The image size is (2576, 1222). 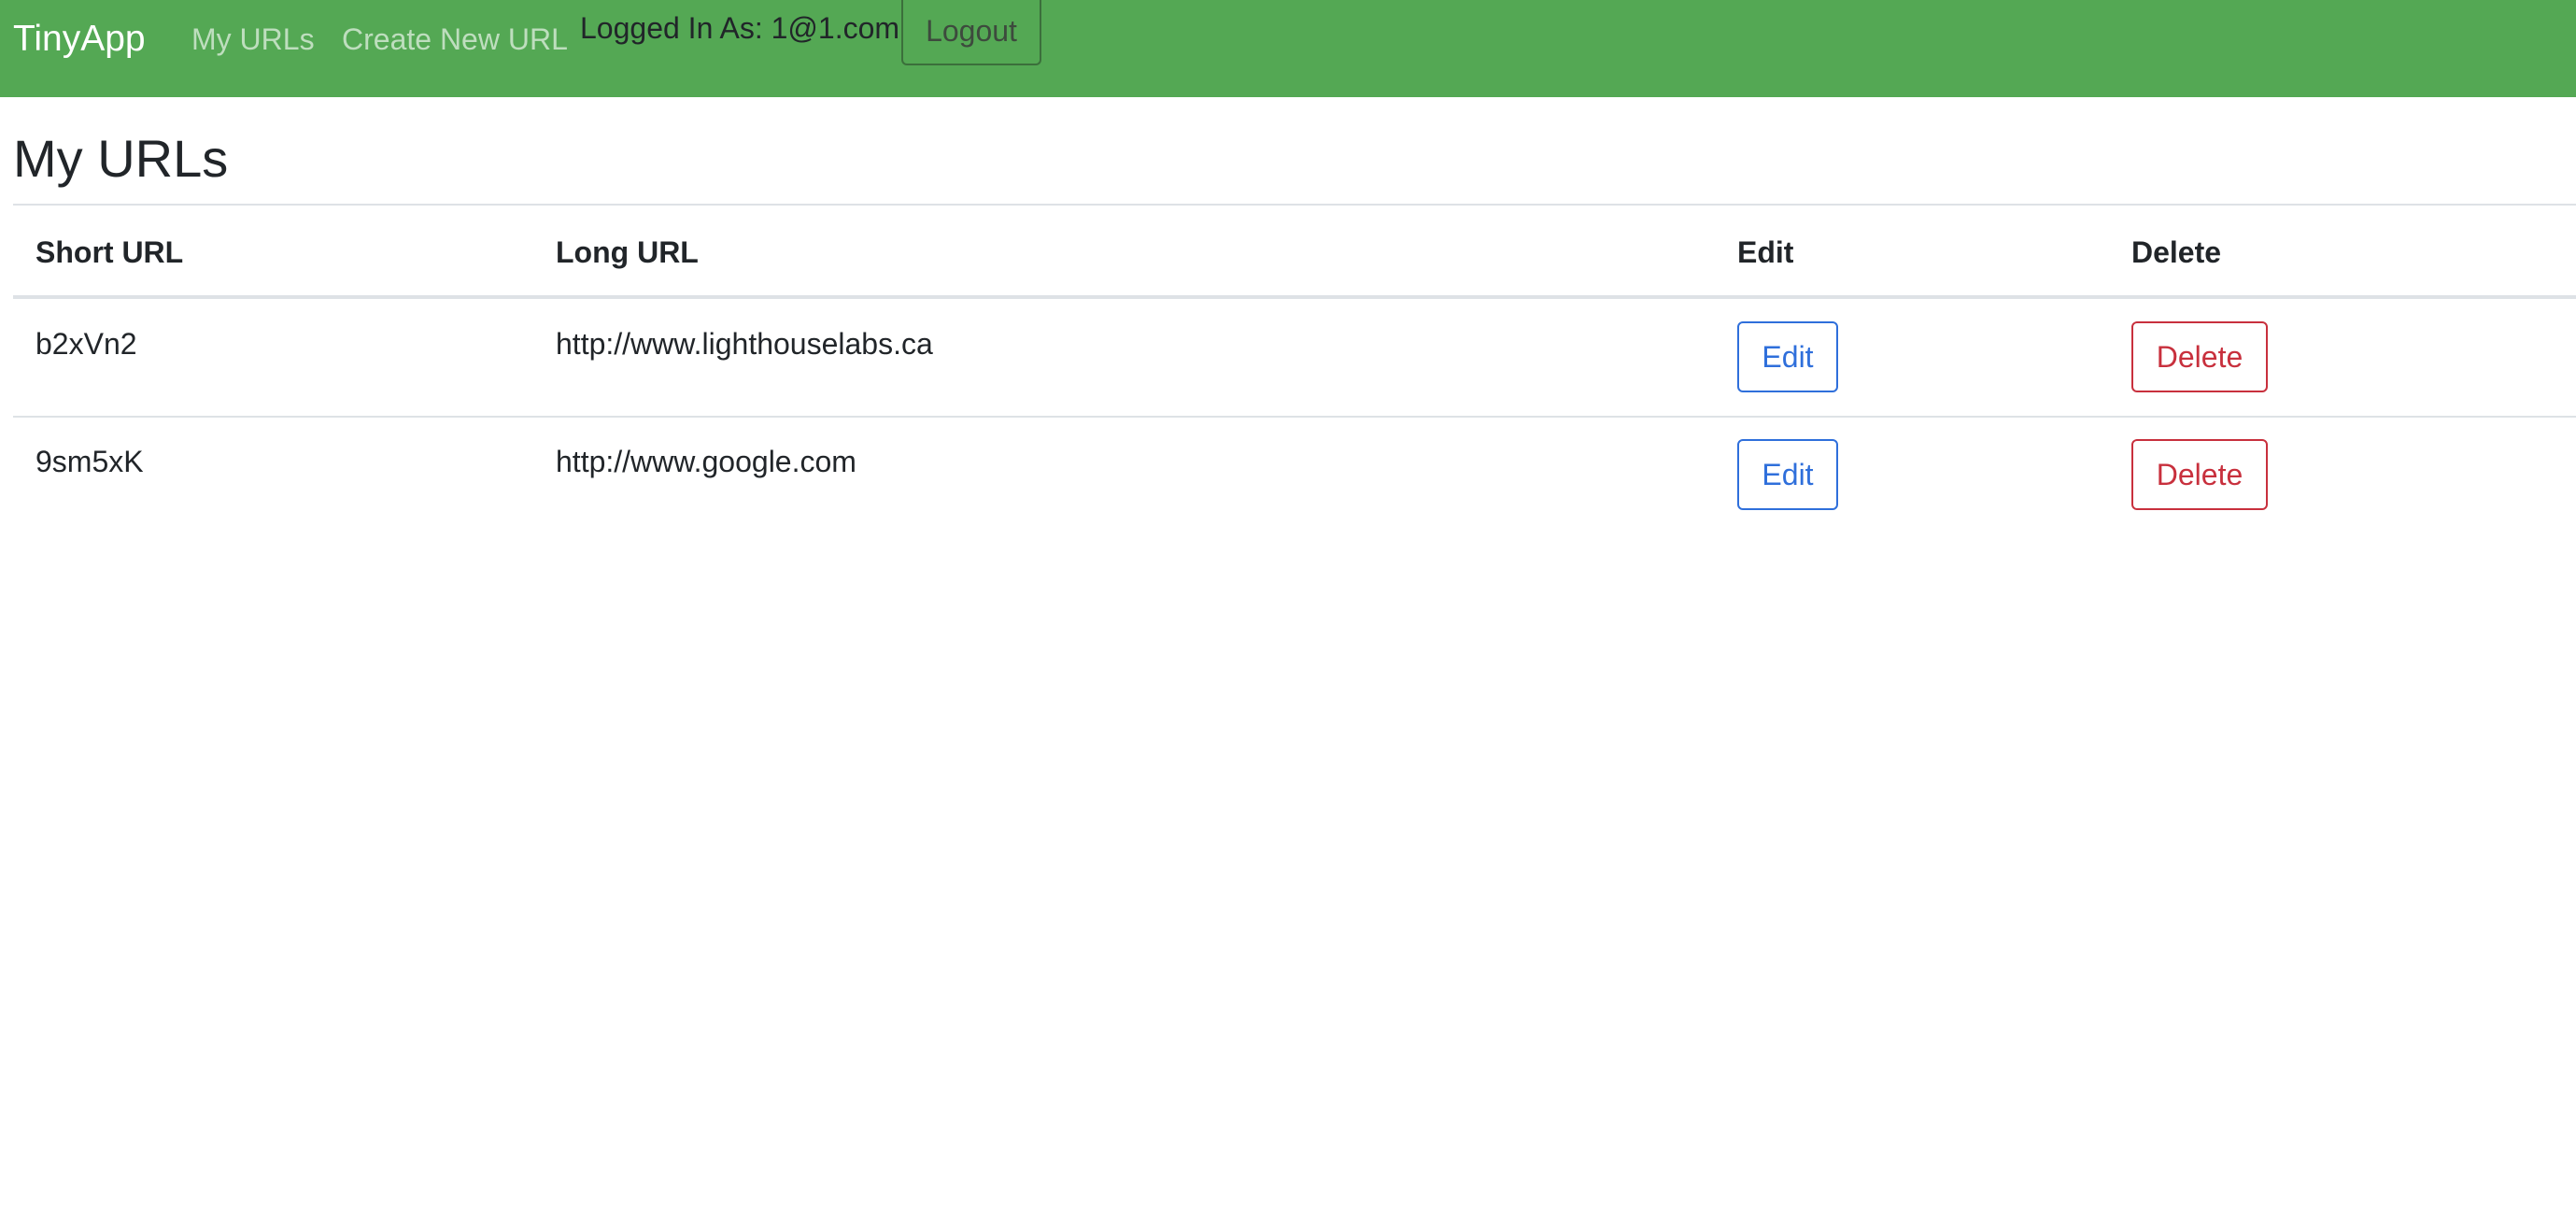 What do you see at coordinates (86, 343) in the screenshot?
I see `short-url-cell: b2xVn2` at bounding box center [86, 343].